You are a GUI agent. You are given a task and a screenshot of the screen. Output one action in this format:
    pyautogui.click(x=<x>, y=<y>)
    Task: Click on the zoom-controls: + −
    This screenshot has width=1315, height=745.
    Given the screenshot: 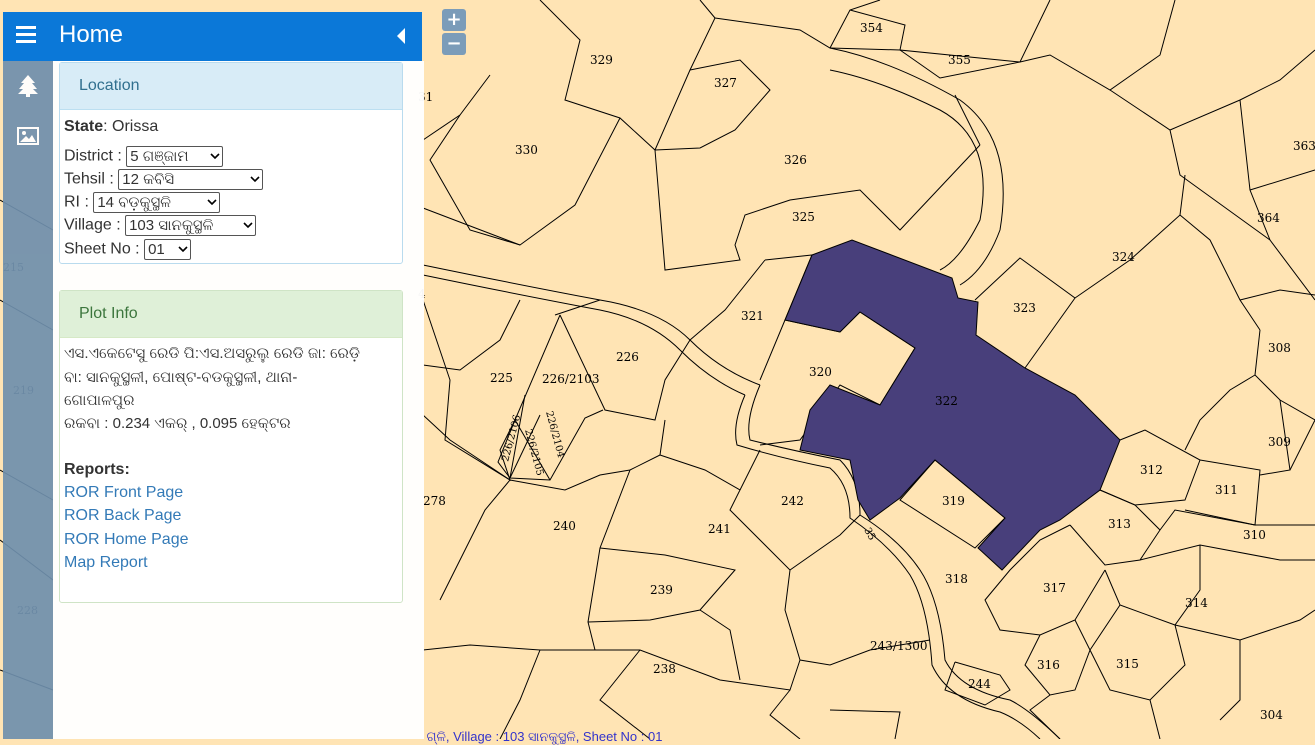 What is the action you would take?
    pyautogui.click(x=454, y=33)
    